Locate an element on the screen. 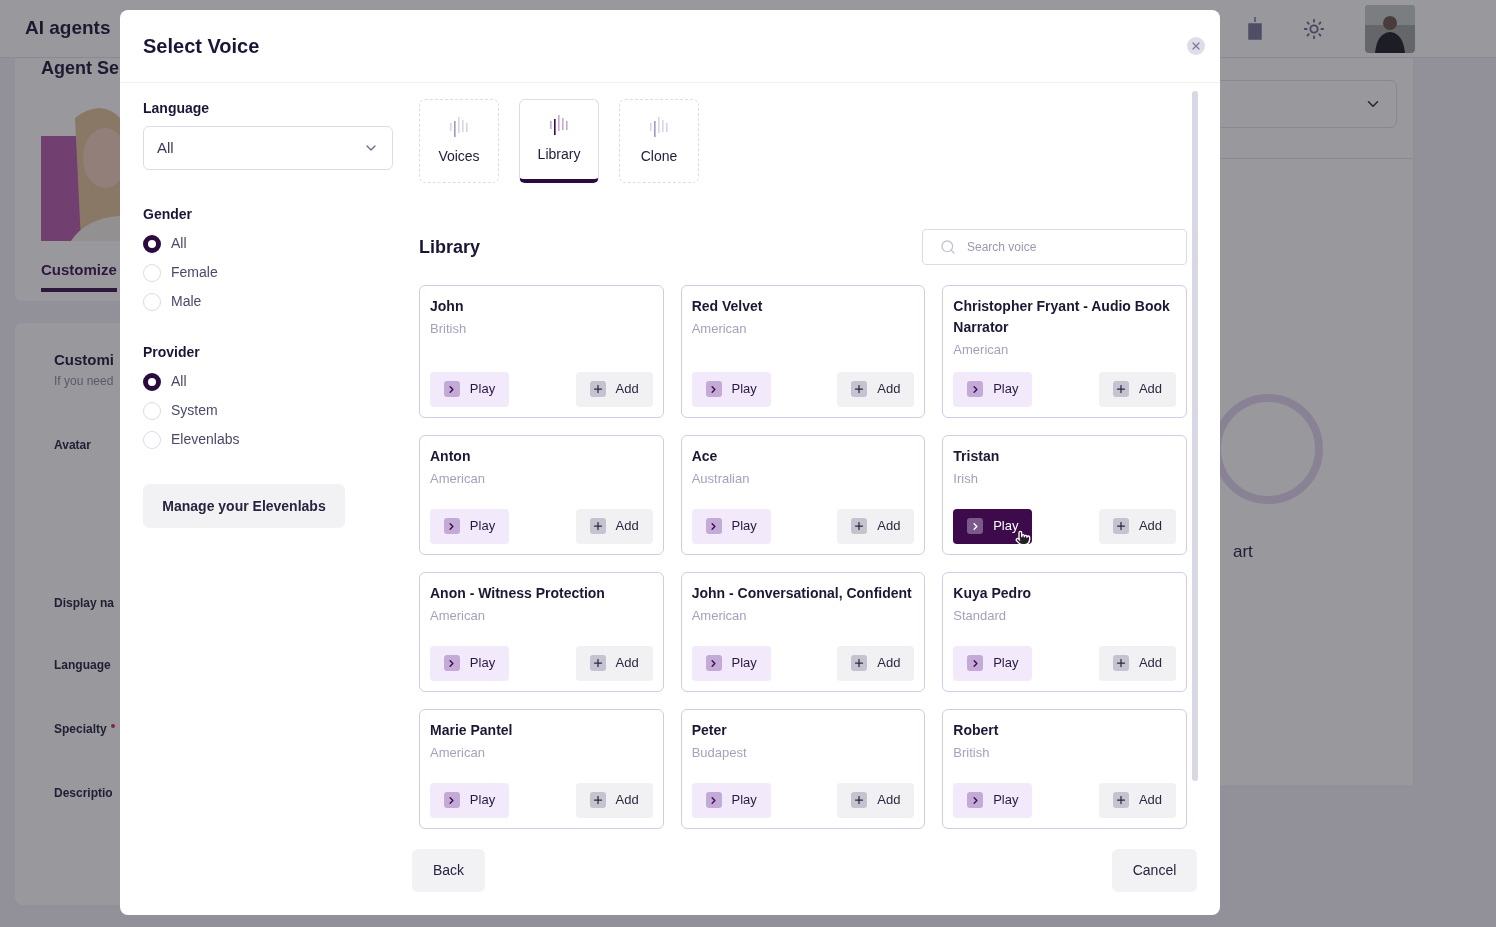  voice-accent: Budapest is located at coordinates (719, 752).